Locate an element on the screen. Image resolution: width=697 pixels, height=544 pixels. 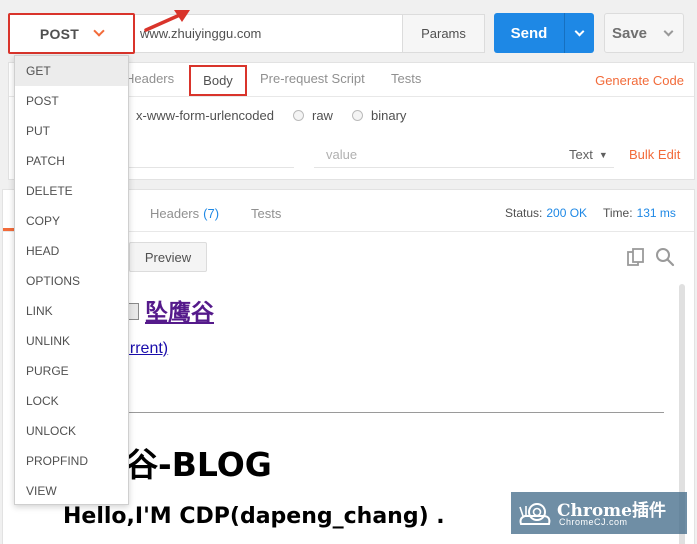
value-type-select: Text ▼ is located at coordinates (588, 154).